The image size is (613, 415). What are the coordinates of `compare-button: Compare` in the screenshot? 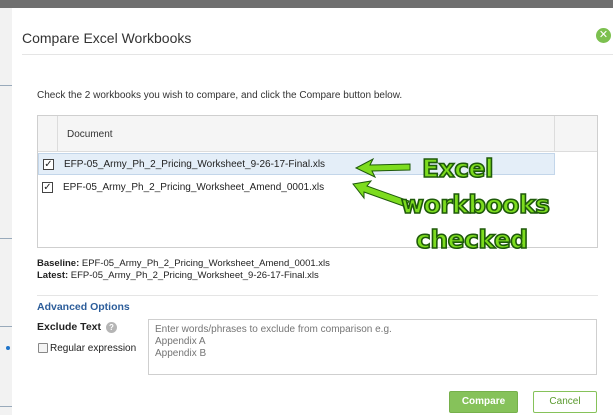 It's located at (483, 402).